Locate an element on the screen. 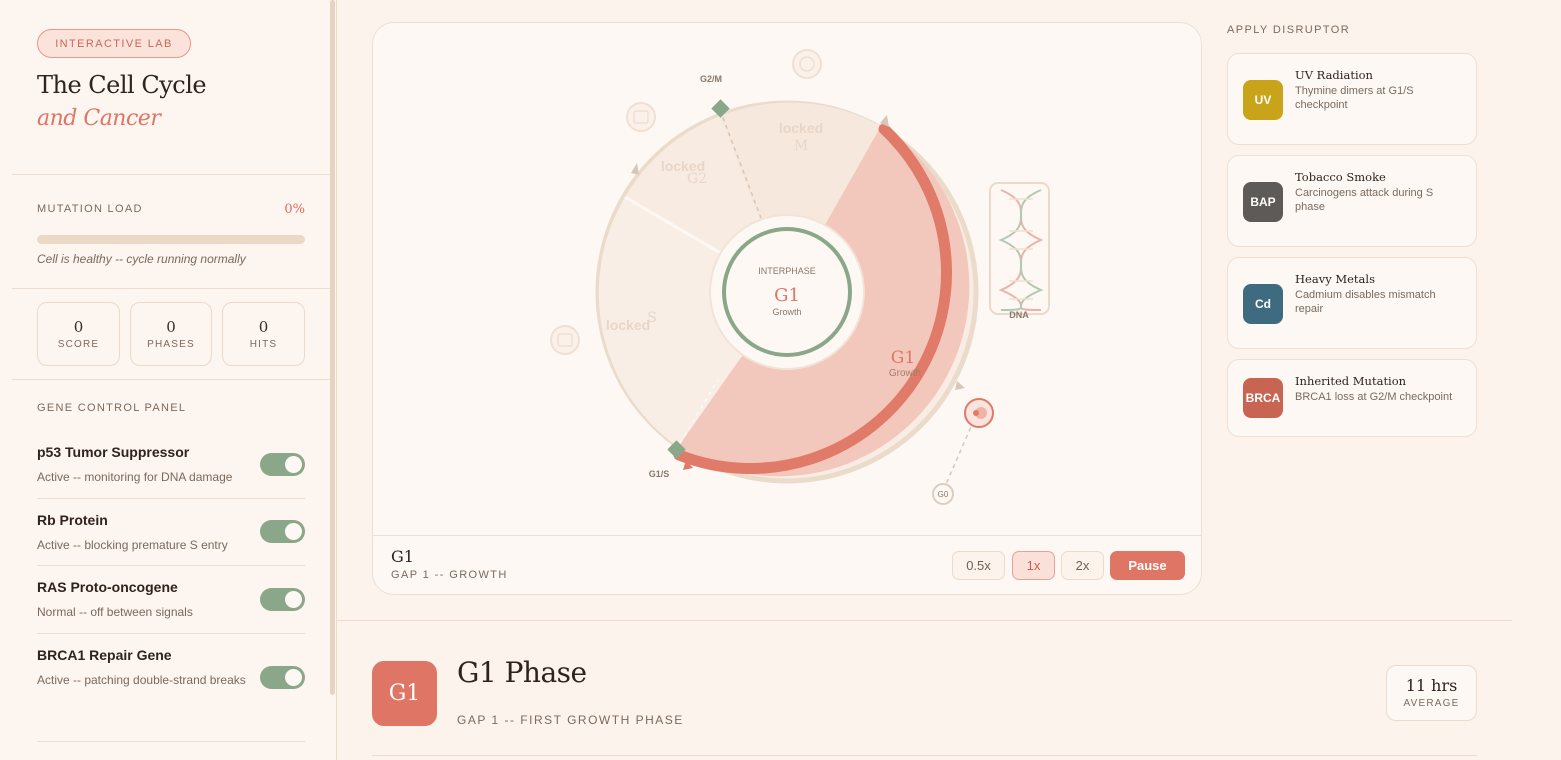 This screenshot has width=1561, height=760. app-subtitle: and Cancer is located at coordinates (99, 118).